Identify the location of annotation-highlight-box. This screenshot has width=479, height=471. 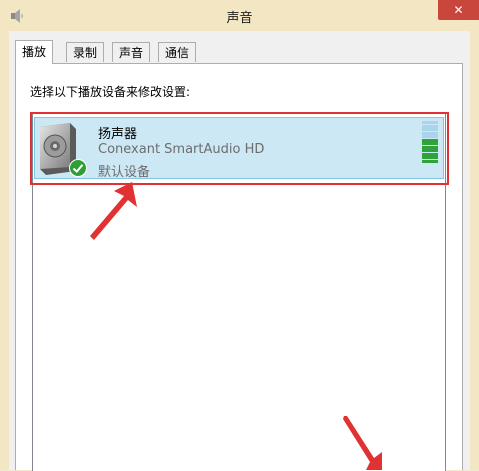
(239, 148).